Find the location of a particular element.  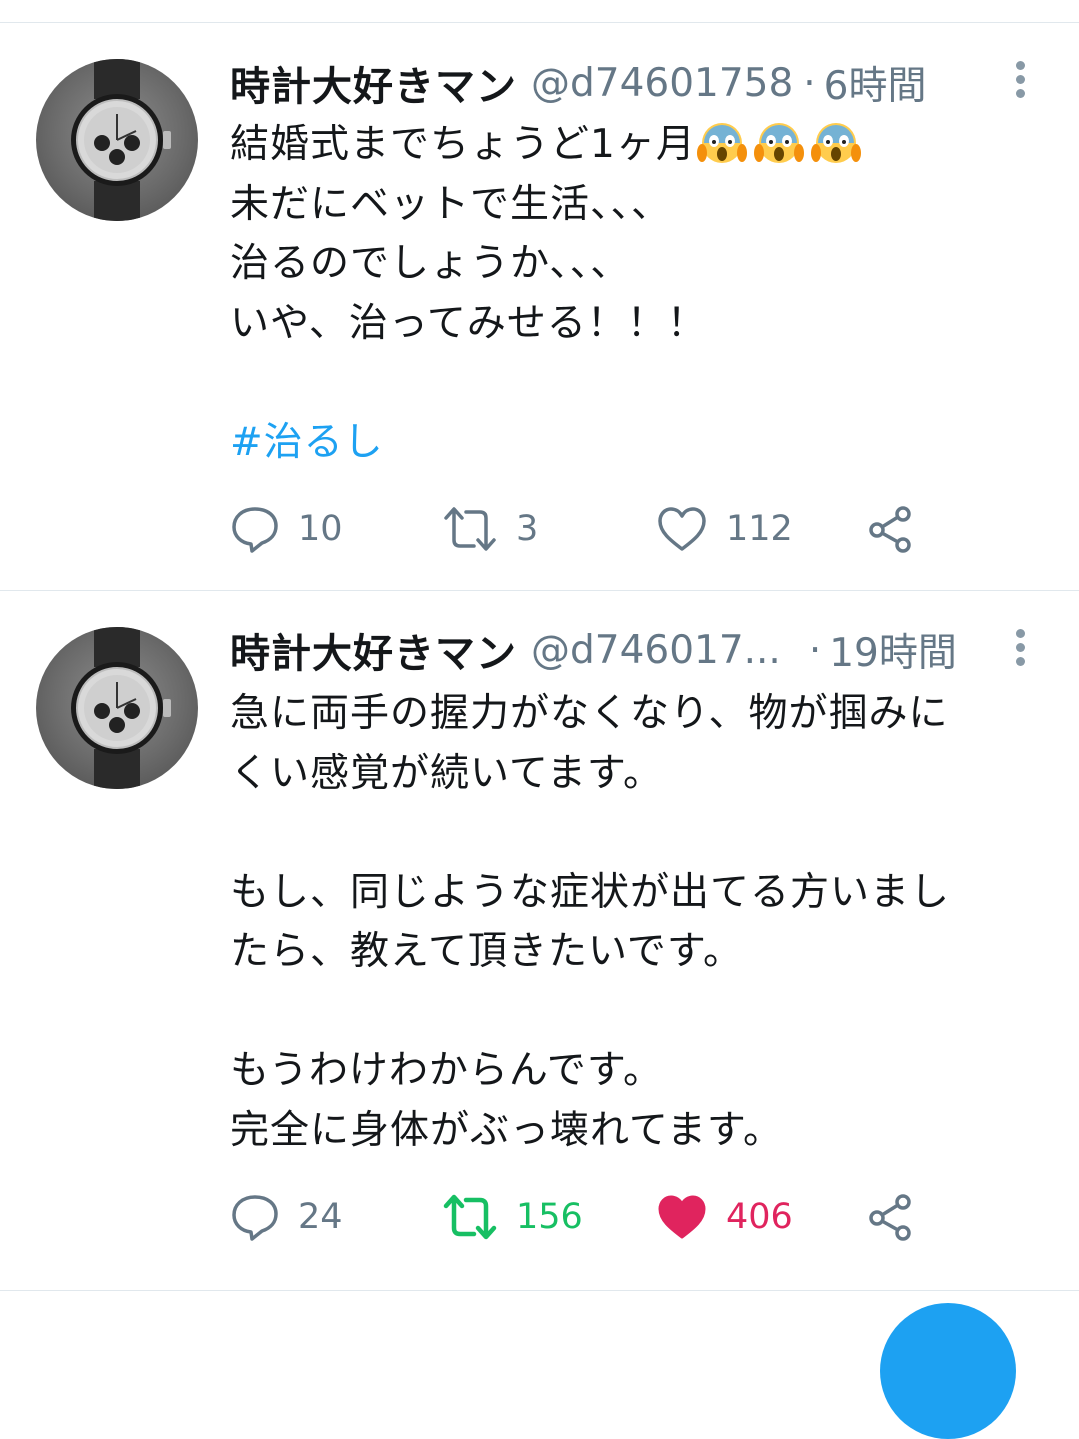

tweet-time: 6時間 is located at coordinates (875, 83).